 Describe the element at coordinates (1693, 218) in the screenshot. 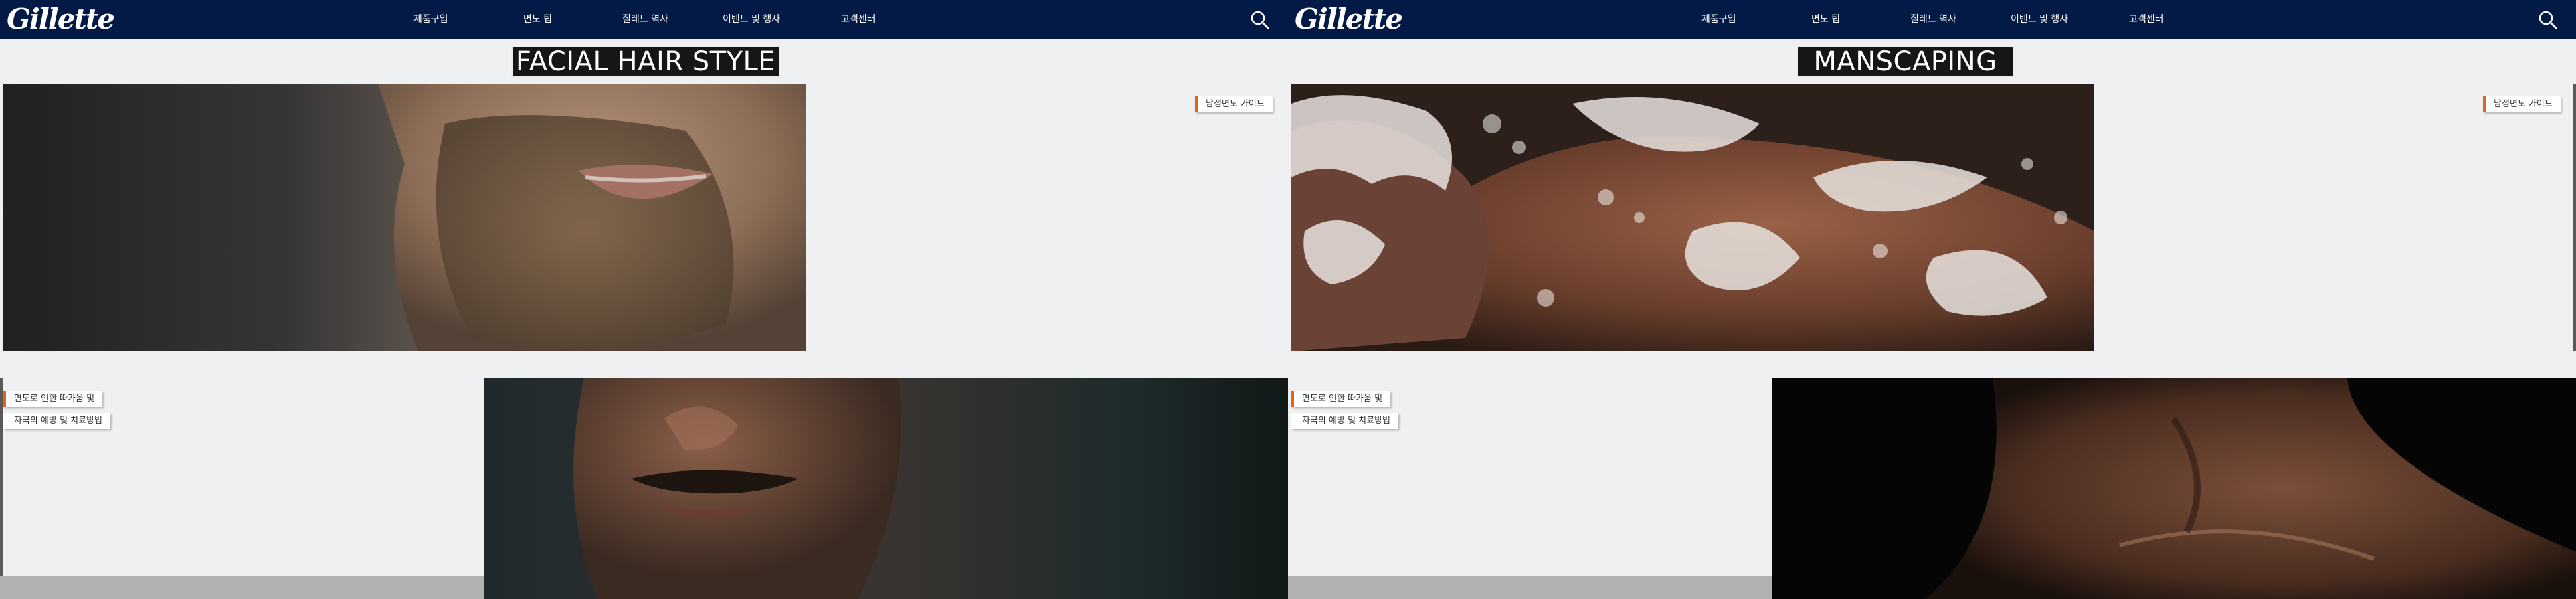

I see `hero-image-soap-shoulder` at that location.